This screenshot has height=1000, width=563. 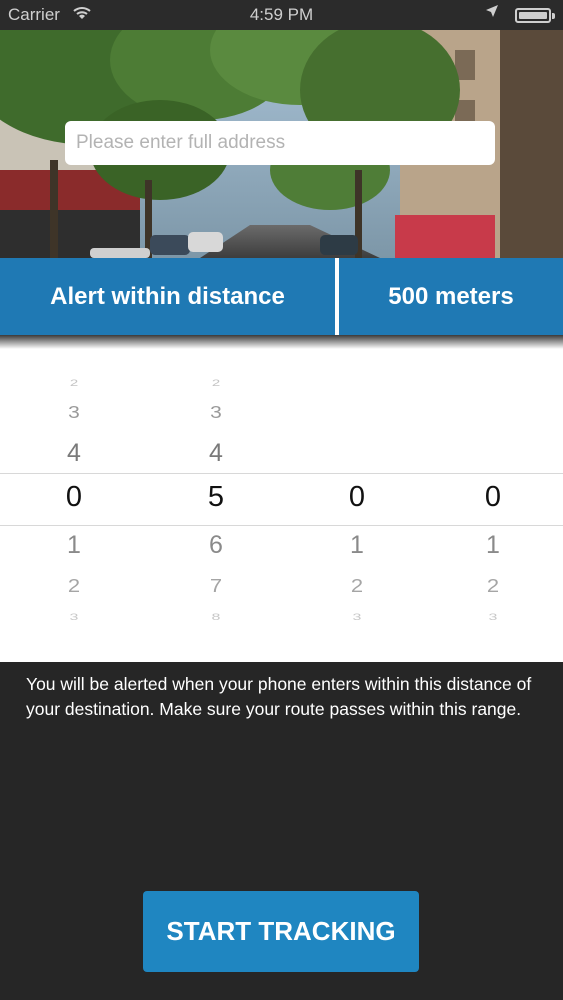 I want to click on picker-selection-top-line, so click(x=281, y=473).